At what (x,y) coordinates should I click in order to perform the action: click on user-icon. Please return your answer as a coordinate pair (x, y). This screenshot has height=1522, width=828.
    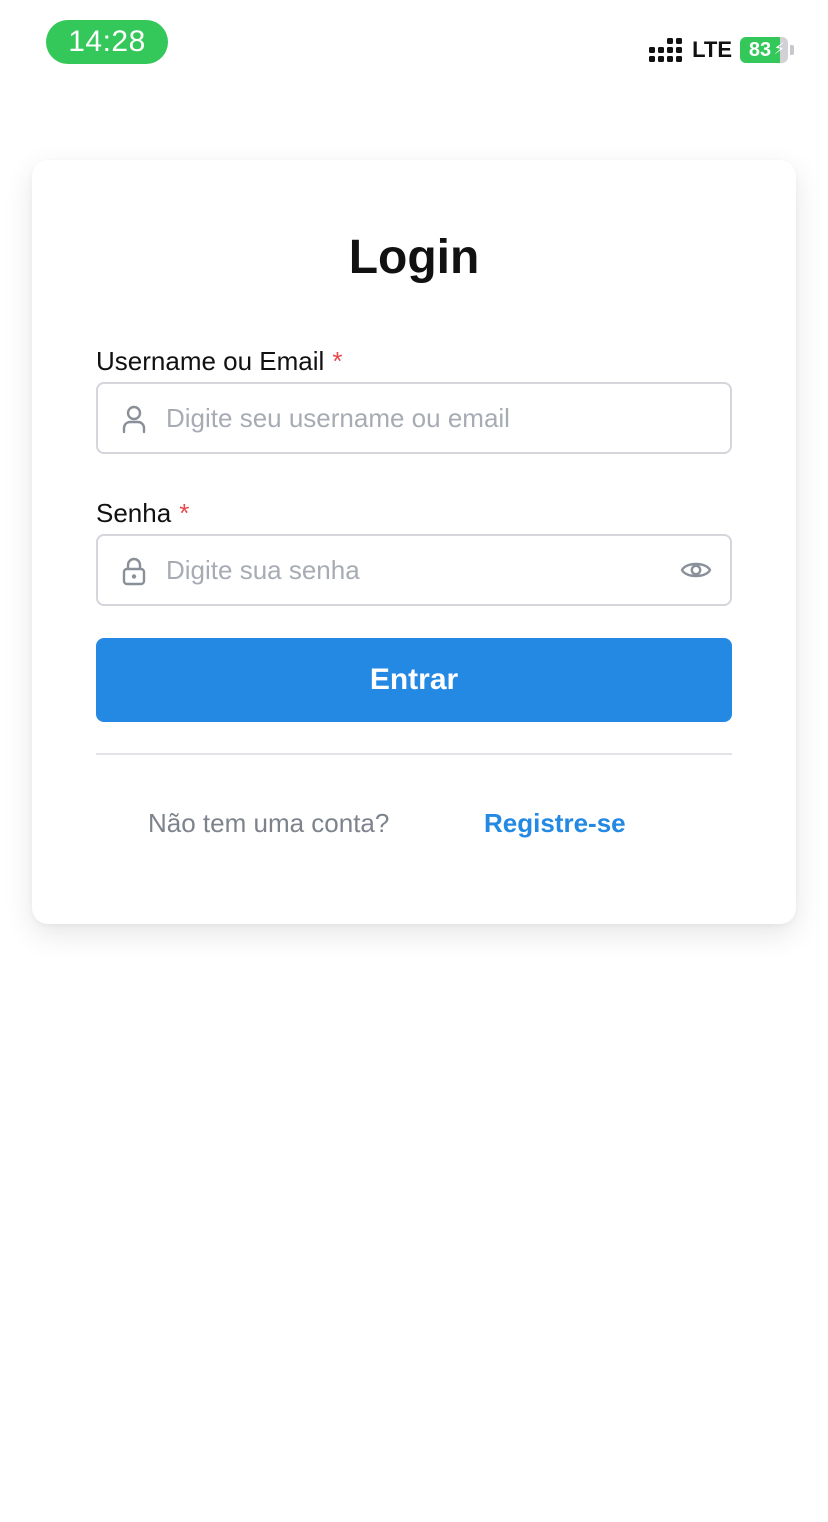
    Looking at the image, I should click on (134, 419).